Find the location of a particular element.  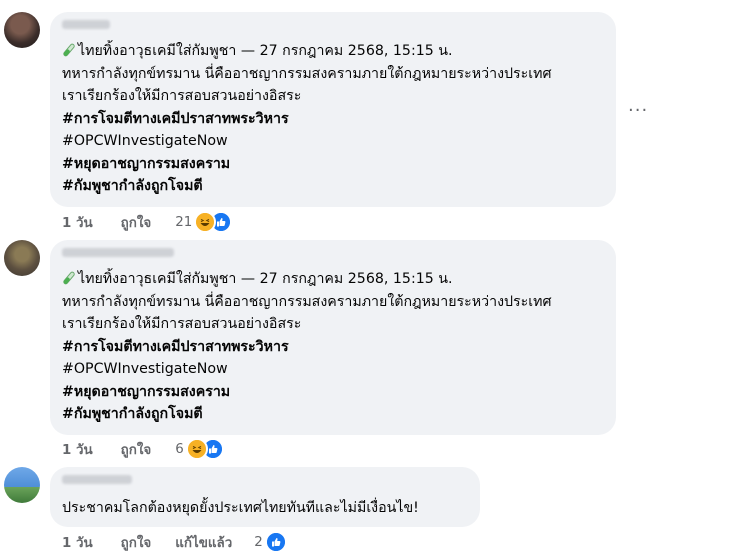

comment-actions: 1 วัน ถูกใจ 6 is located at coordinates (143, 449).